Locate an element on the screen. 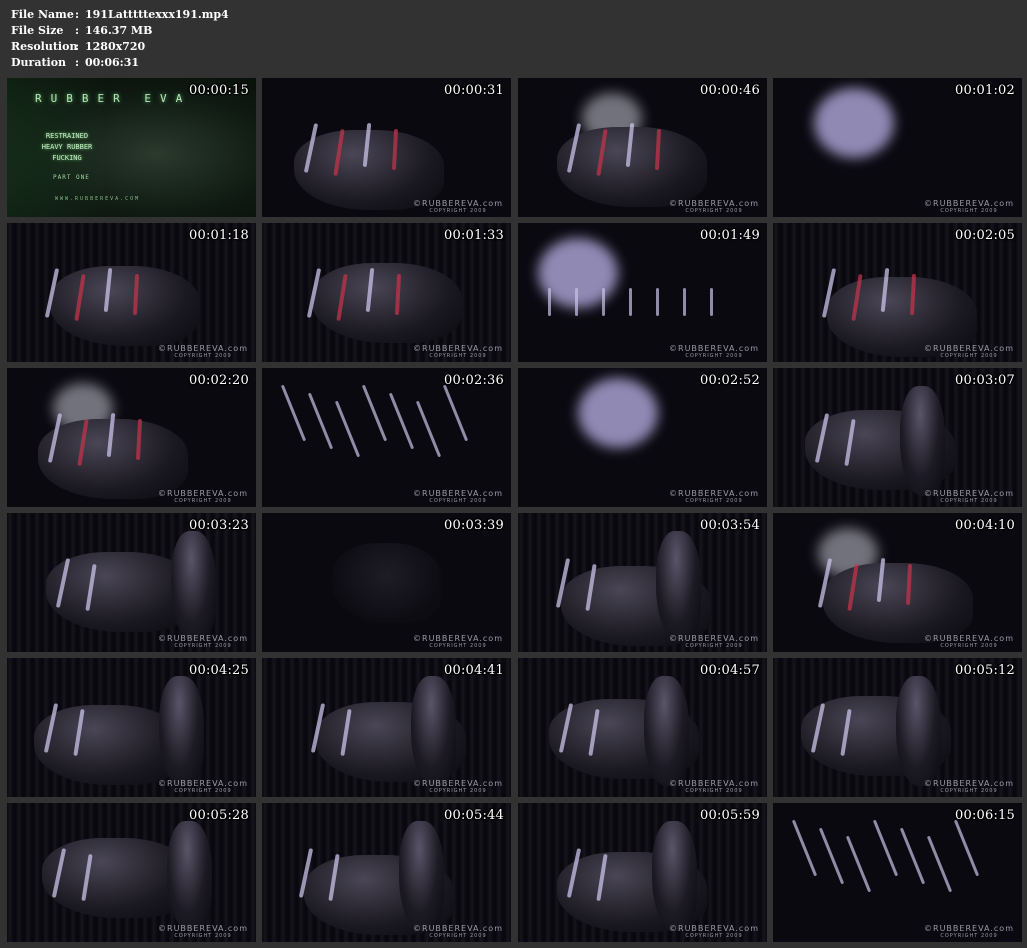 Image resolution: width=1027 pixels, height=948 pixels. video-thumbnail: 00:05:12 ©RUBBEREVA.com COPYRIGHT 2009 is located at coordinates (897, 727).